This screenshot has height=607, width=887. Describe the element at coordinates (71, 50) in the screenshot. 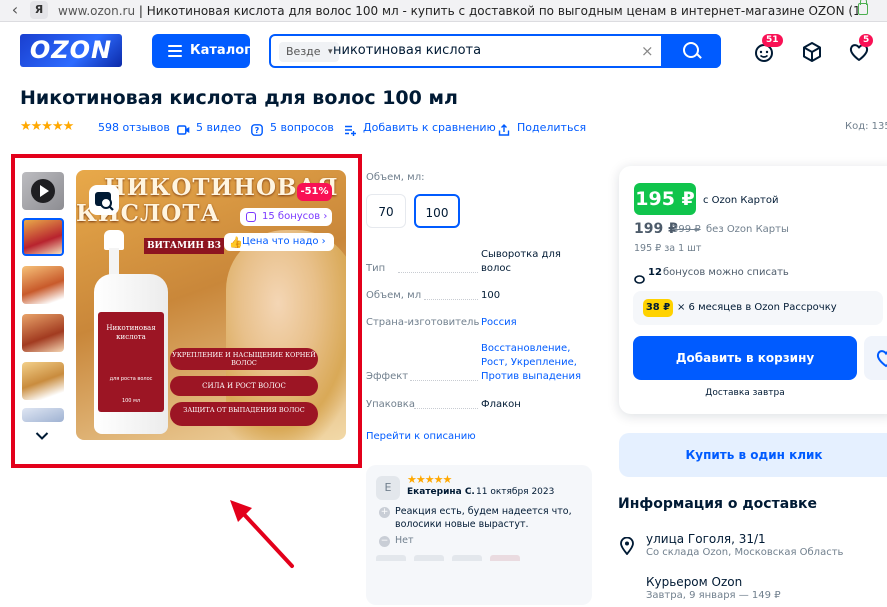

I see `ozon-logo: OZON` at that location.